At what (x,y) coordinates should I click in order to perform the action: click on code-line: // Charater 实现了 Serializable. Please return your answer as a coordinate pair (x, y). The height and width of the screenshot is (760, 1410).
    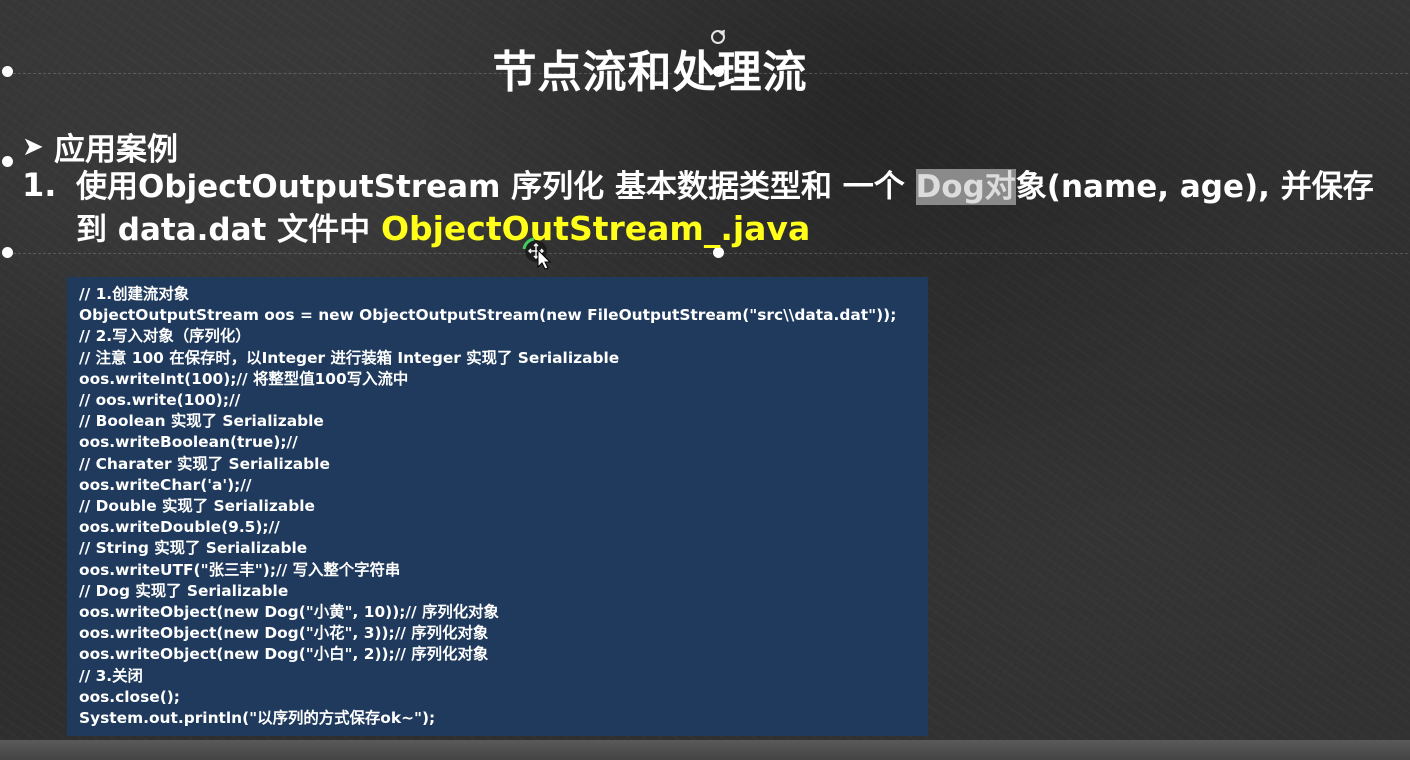
    Looking at the image, I should click on (204, 463).